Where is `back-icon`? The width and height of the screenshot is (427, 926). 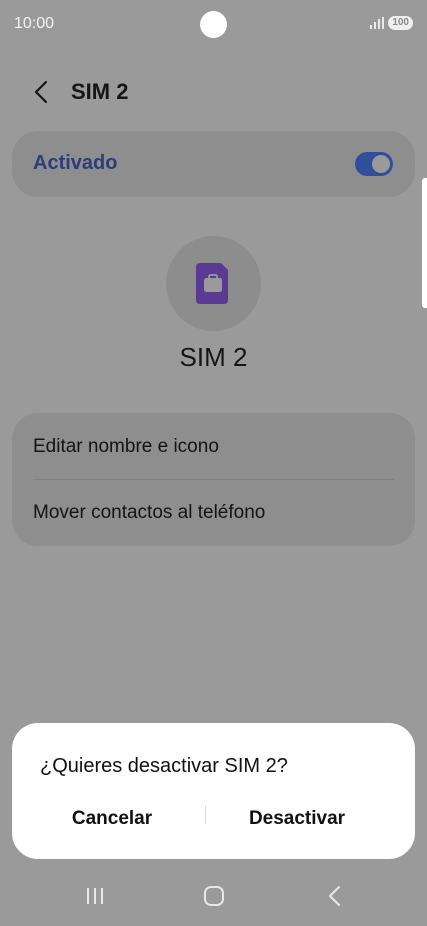
back-icon is located at coordinates (334, 896).